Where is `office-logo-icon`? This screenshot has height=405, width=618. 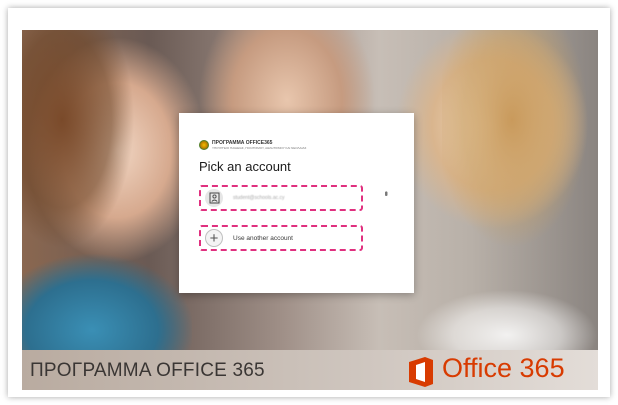 office-logo-icon is located at coordinates (421, 372).